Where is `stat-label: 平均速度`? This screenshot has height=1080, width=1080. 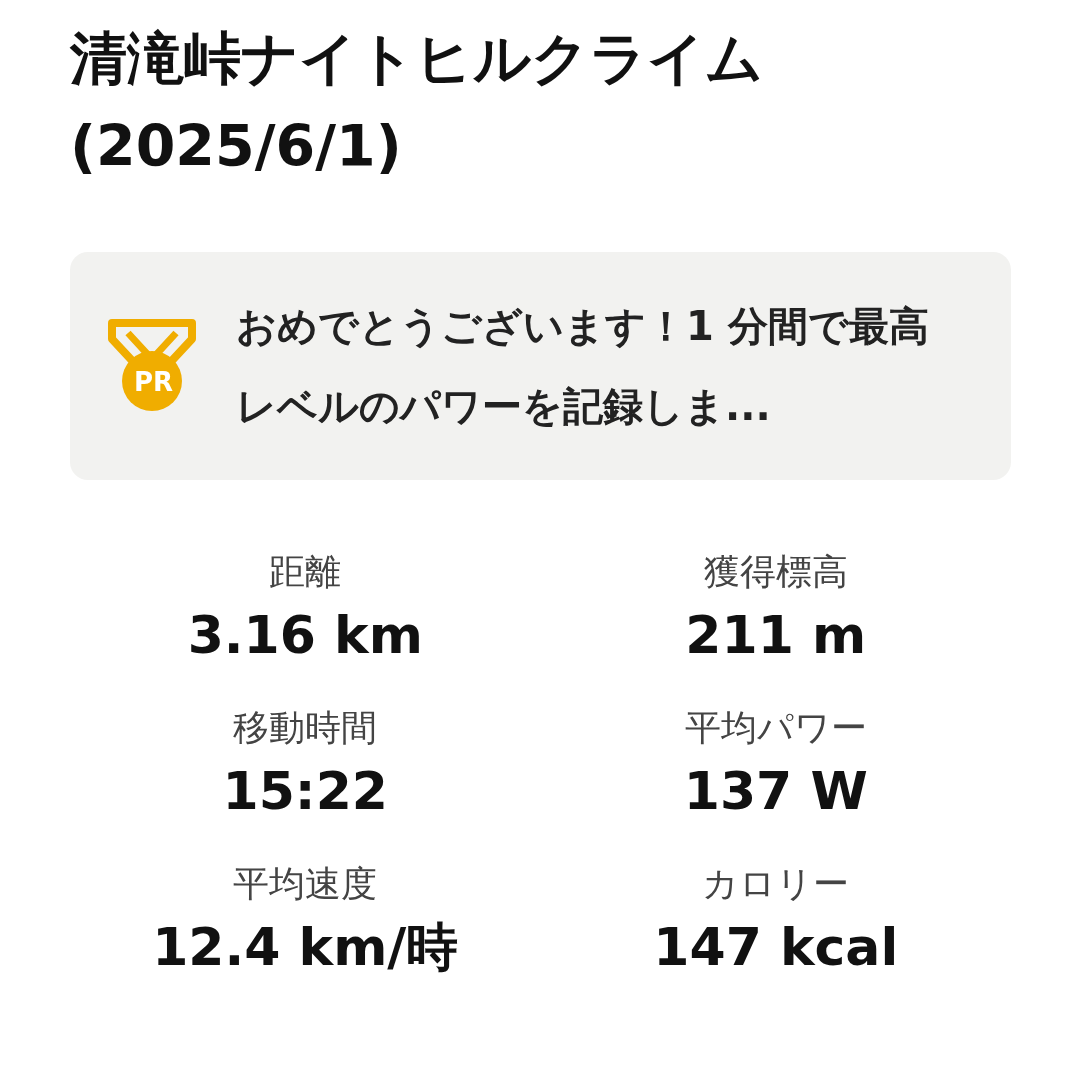 stat-label: 平均速度 is located at coordinates (305, 884).